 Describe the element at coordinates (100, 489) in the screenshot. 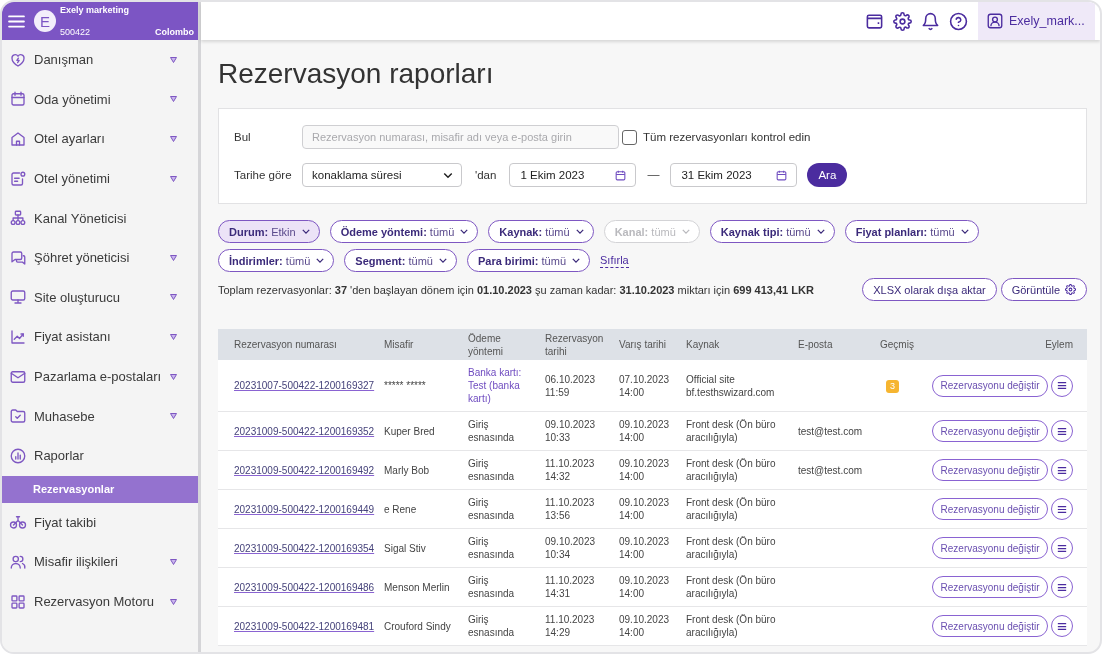

I see `sidebar-subitem: Rezervasyonlar` at that location.